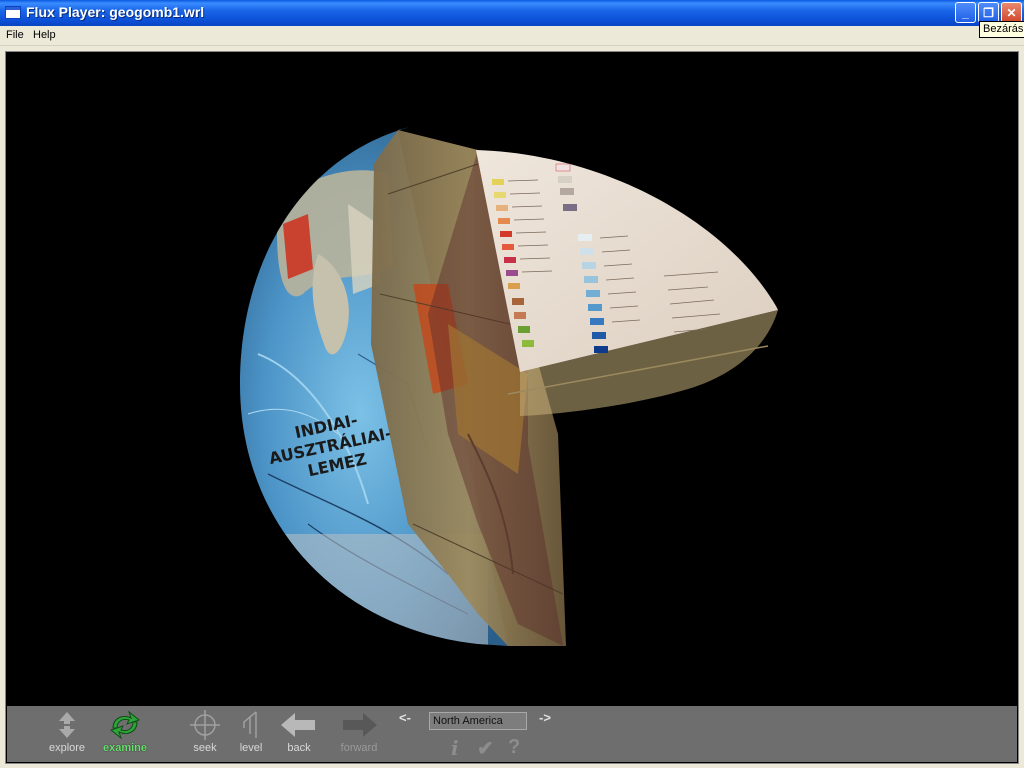 The width and height of the screenshot is (1024, 768). What do you see at coordinates (512, 36) in the screenshot?
I see `menu-bar: File Help` at bounding box center [512, 36].